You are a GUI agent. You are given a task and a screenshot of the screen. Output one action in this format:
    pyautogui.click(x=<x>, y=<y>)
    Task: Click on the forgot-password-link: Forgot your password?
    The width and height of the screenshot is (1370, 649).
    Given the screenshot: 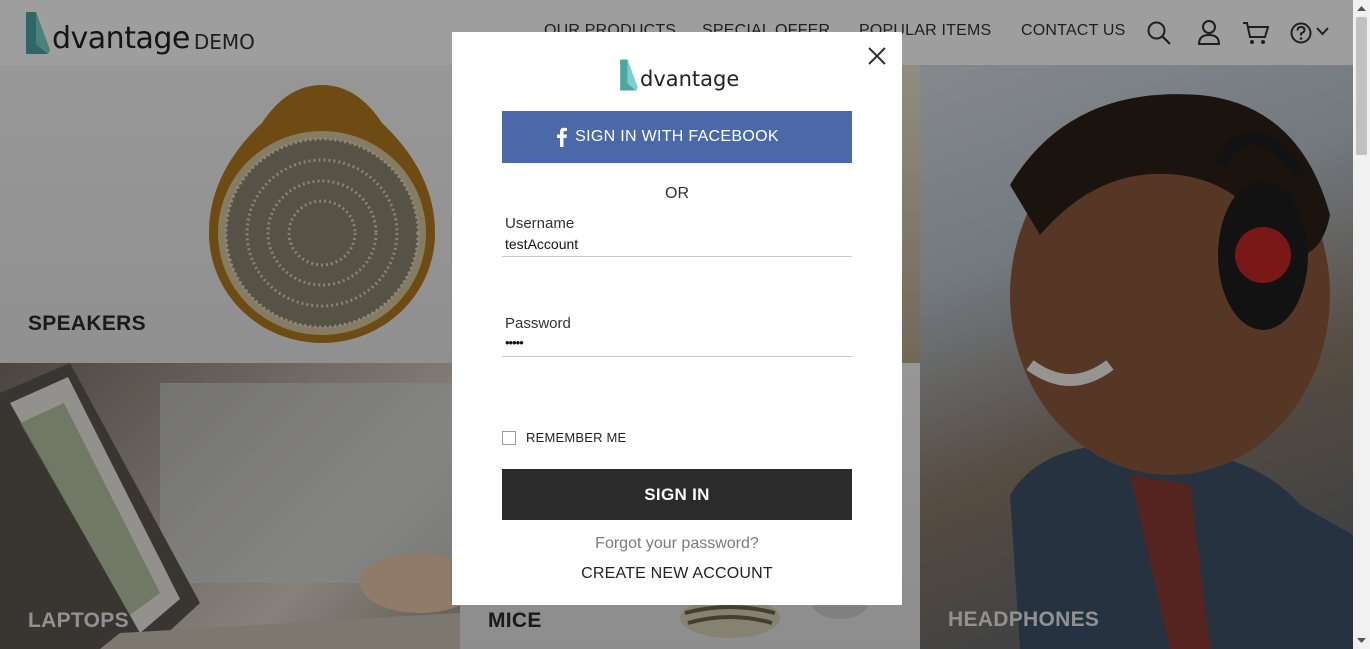 What is the action you would take?
    pyautogui.click(x=677, y=544)
    